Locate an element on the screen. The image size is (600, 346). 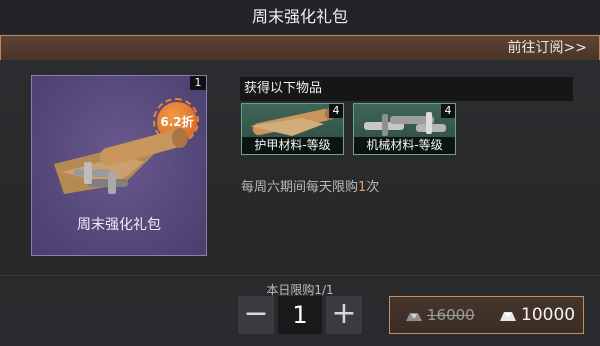
purchase-limit-text: 每周六期间每天限购1次 is located at coordinates (310, 185).